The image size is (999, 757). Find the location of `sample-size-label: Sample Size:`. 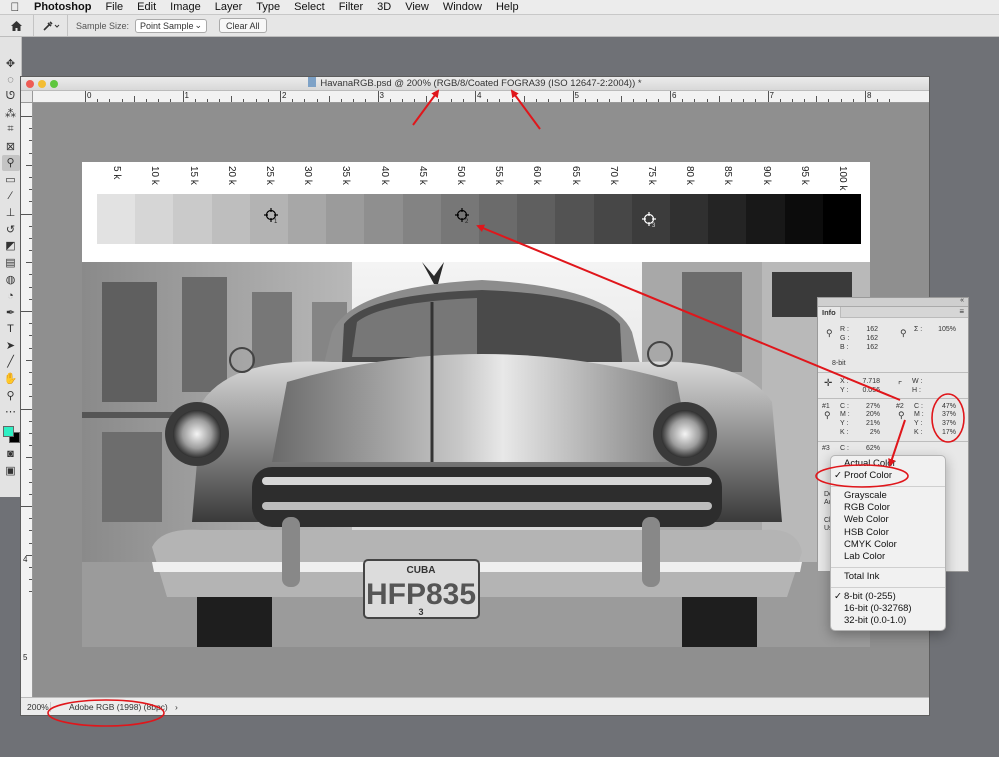

sample-size-label: Sample Size: is located at coordinates (103, 25).